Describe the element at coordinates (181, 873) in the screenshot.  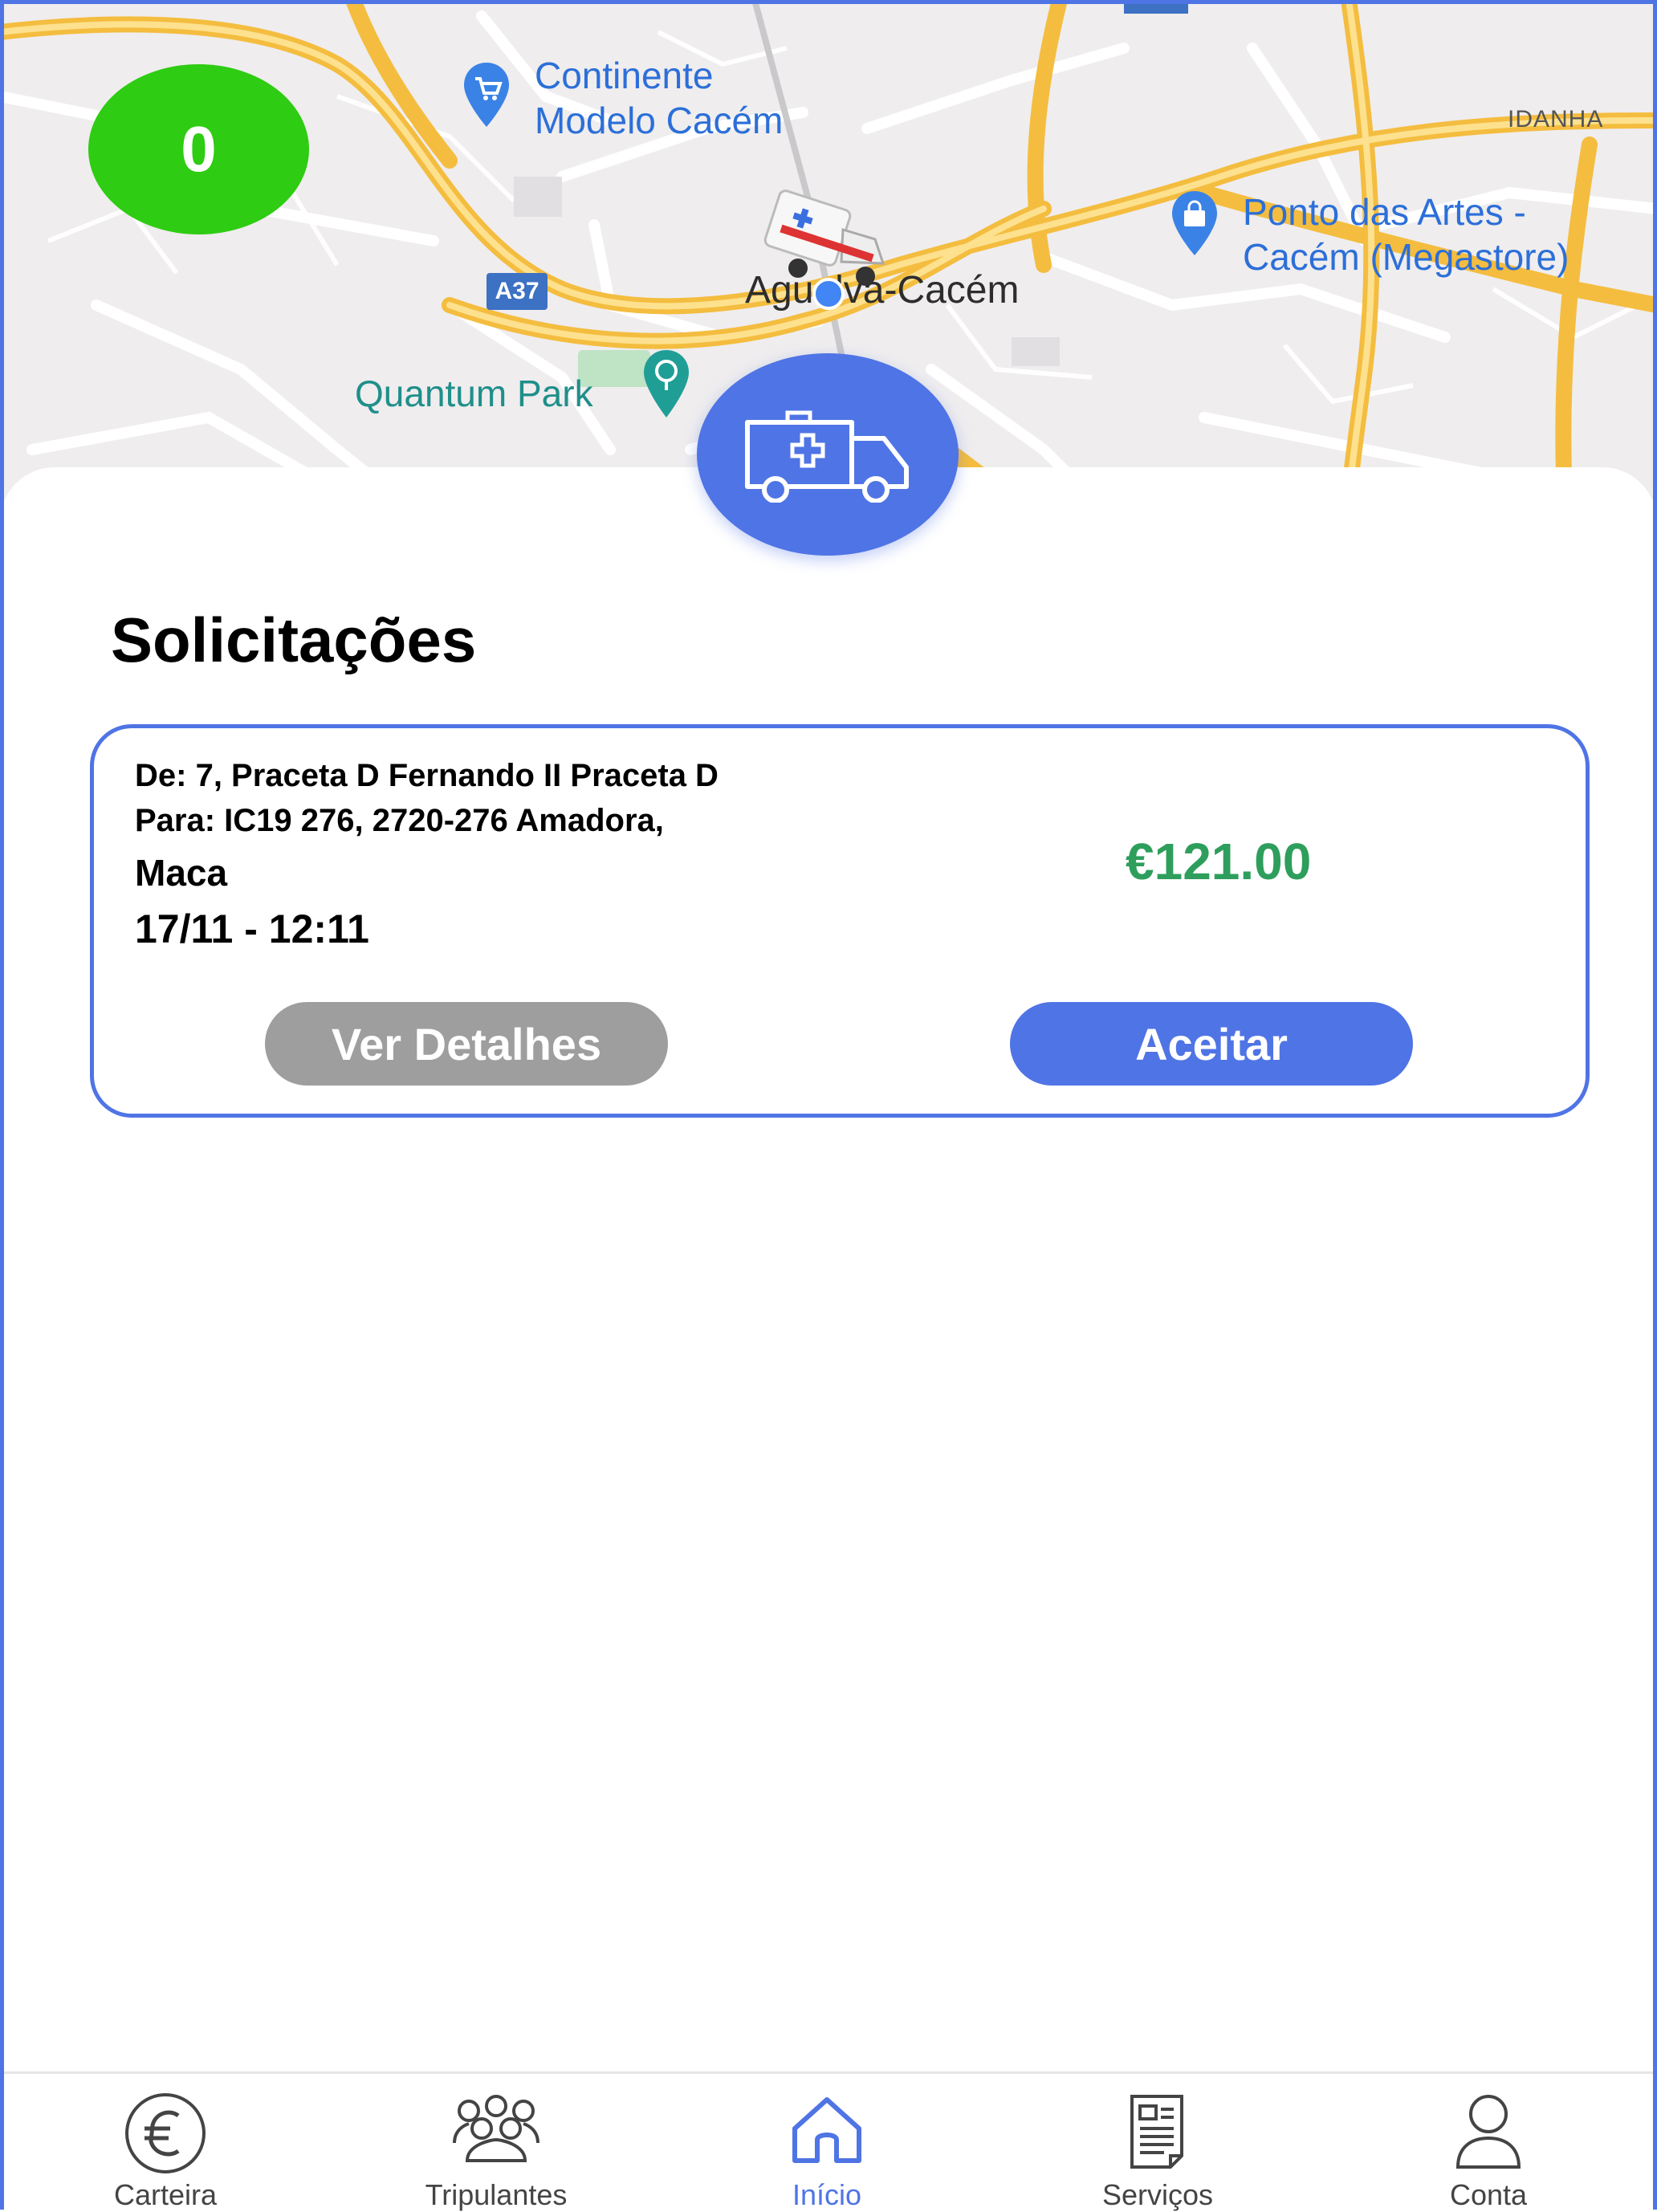
I see `request-type: Maca` at that location.